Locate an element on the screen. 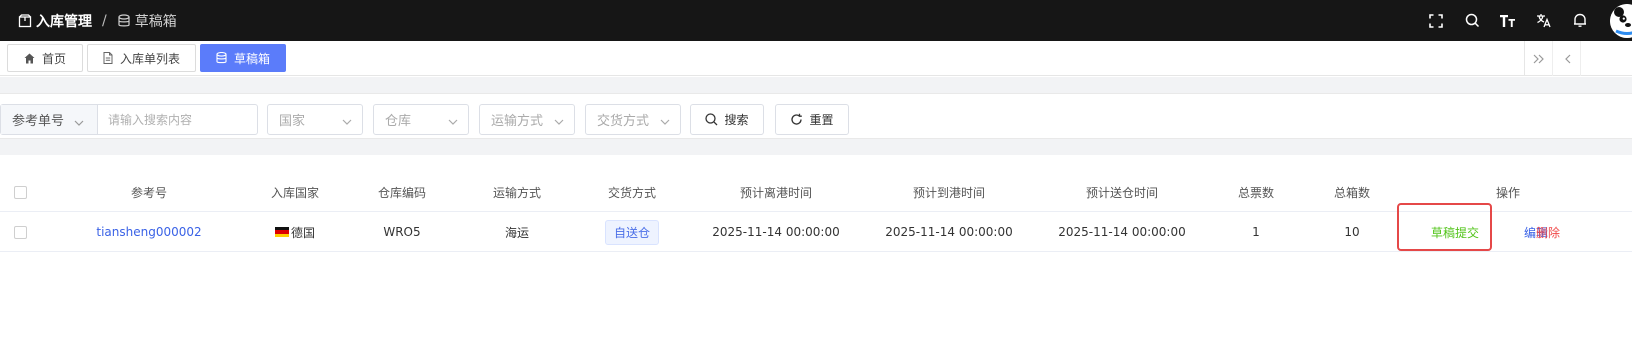  column-header: 参考号 is located at coordinates (148, 192).